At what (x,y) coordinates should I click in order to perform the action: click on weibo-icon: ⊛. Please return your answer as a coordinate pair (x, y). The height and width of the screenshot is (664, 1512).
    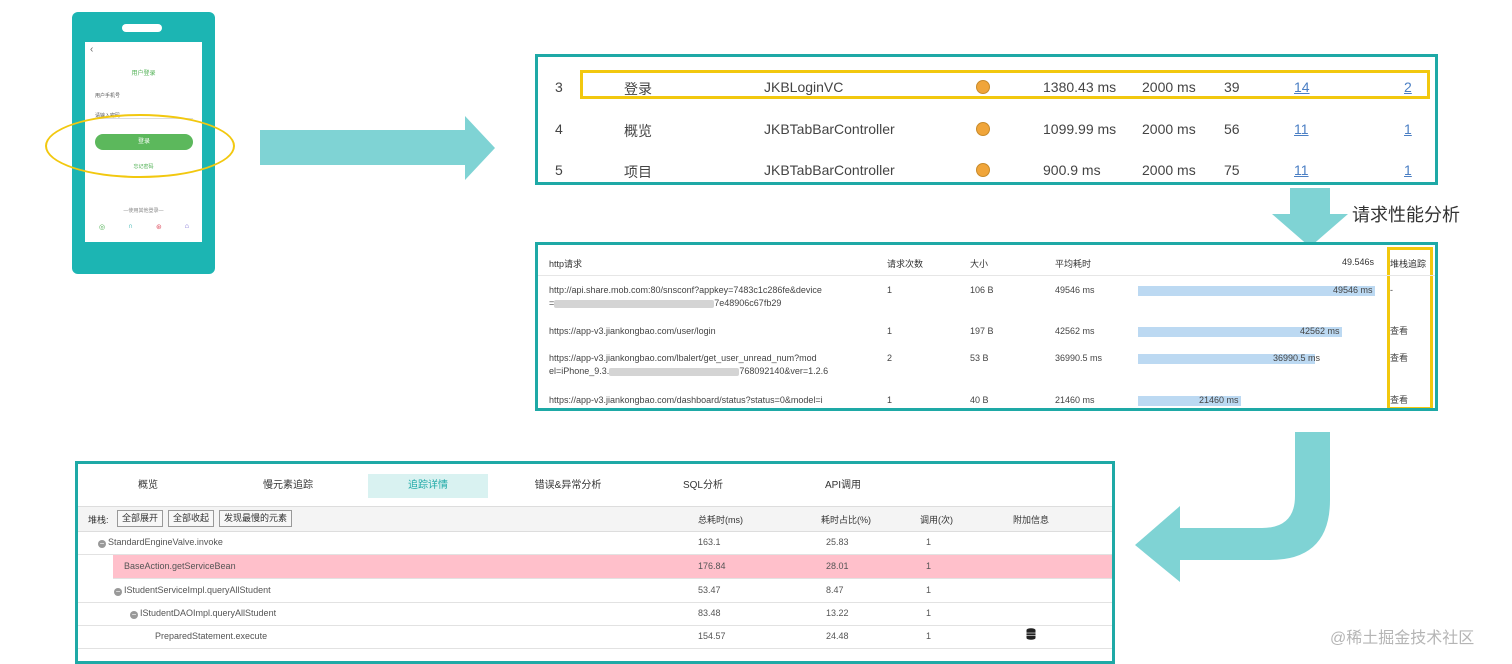
    Looking at the image, I should click on (159, 227).